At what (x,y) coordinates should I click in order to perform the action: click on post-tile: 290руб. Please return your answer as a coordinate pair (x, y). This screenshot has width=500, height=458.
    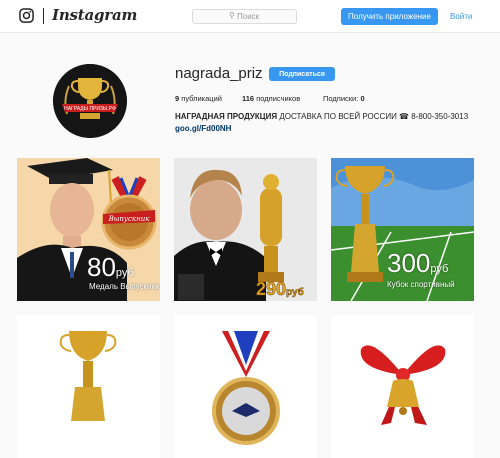
    Looking at the image, I should click on (245, 229).